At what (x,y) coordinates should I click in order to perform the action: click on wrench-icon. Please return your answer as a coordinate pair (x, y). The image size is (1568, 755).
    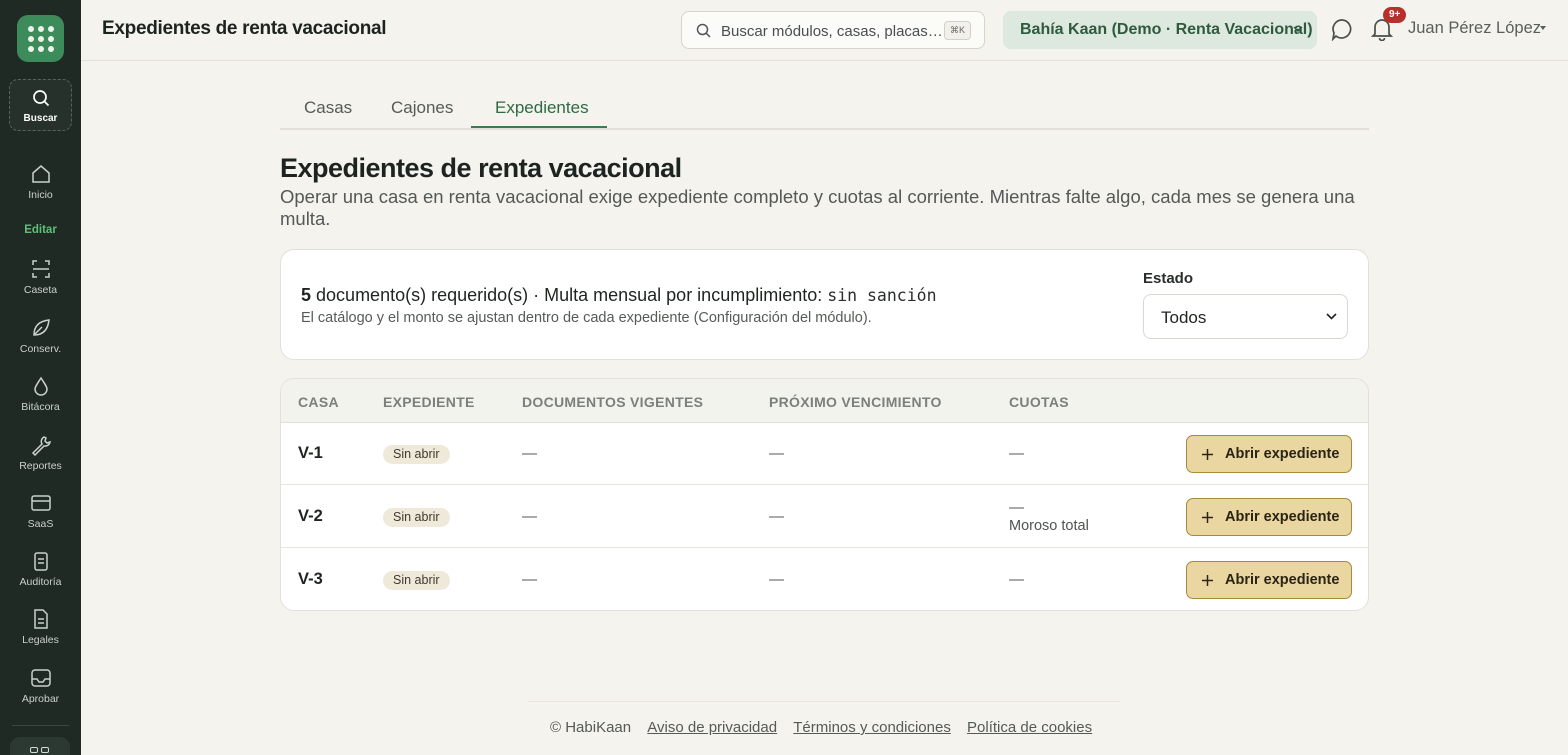
    Looking at the image, I should click on (41, 446).